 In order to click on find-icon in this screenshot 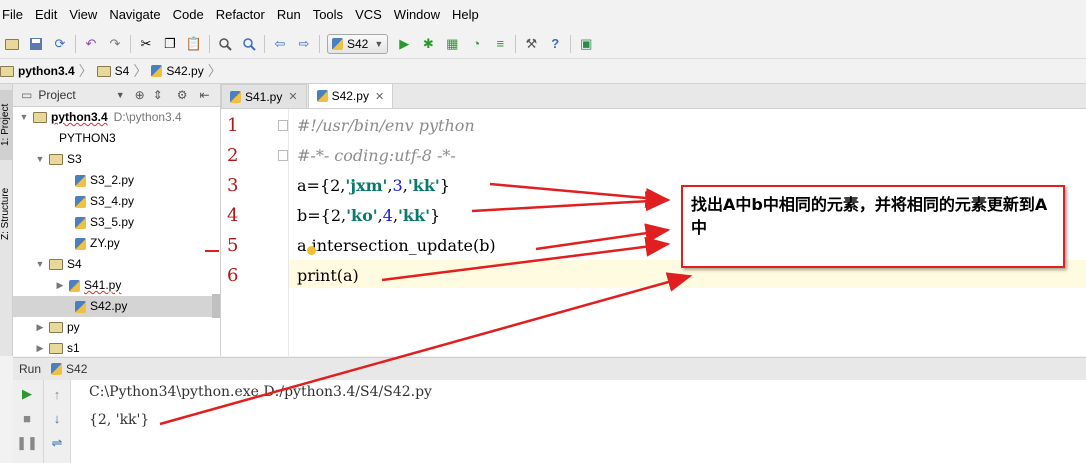, I will do `click(225, 44)`.